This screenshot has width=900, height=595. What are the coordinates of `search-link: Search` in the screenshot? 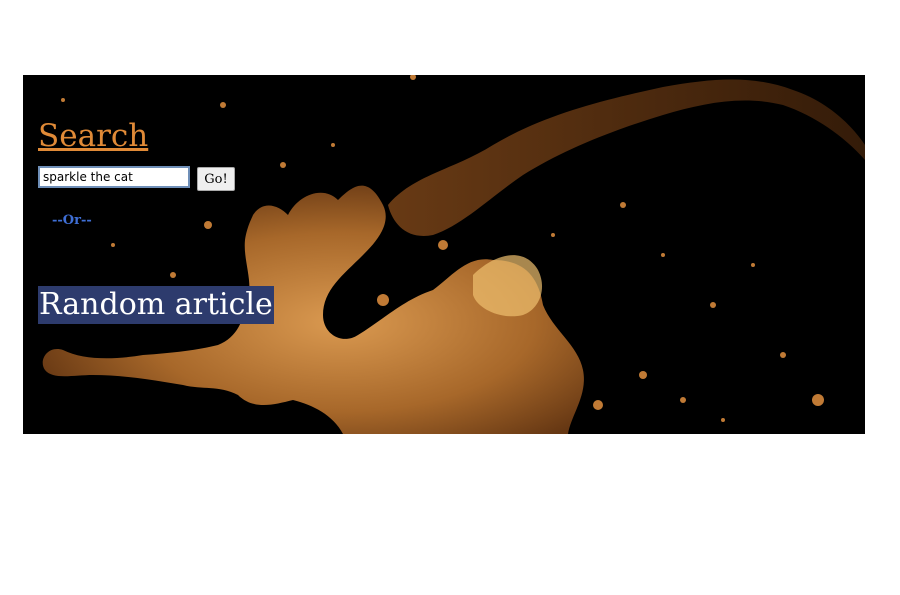 It's located at (93, 136).